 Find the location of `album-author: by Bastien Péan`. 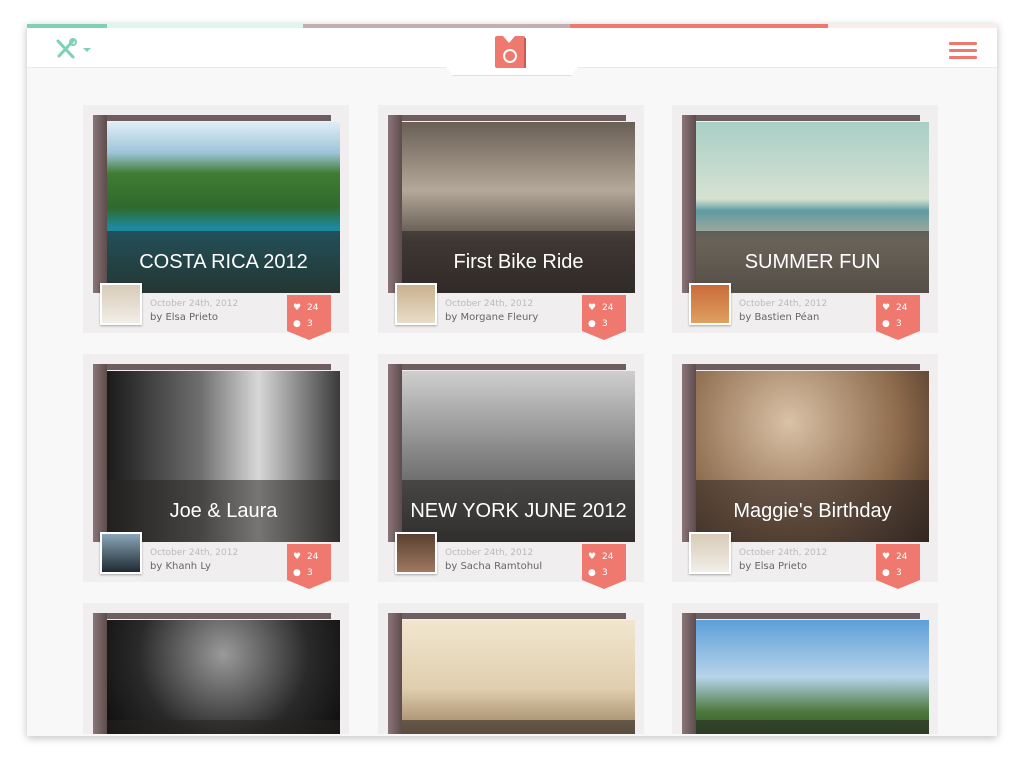

album-author: by Bastien Péan is located at coordinates (779, 317).